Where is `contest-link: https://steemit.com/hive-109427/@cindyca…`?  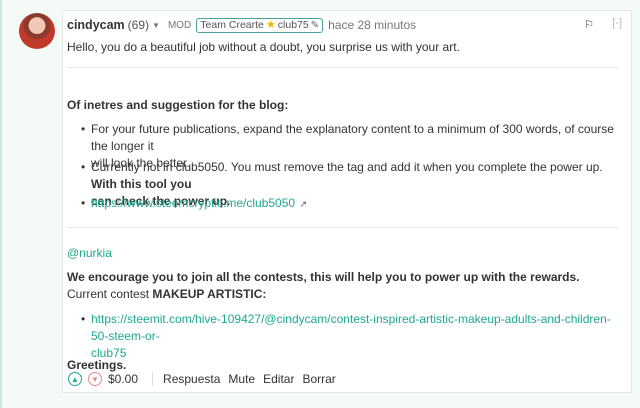
contest-link: https://steemit.com/hive-109427/@cindyca… is located at coordinates (356, 336).